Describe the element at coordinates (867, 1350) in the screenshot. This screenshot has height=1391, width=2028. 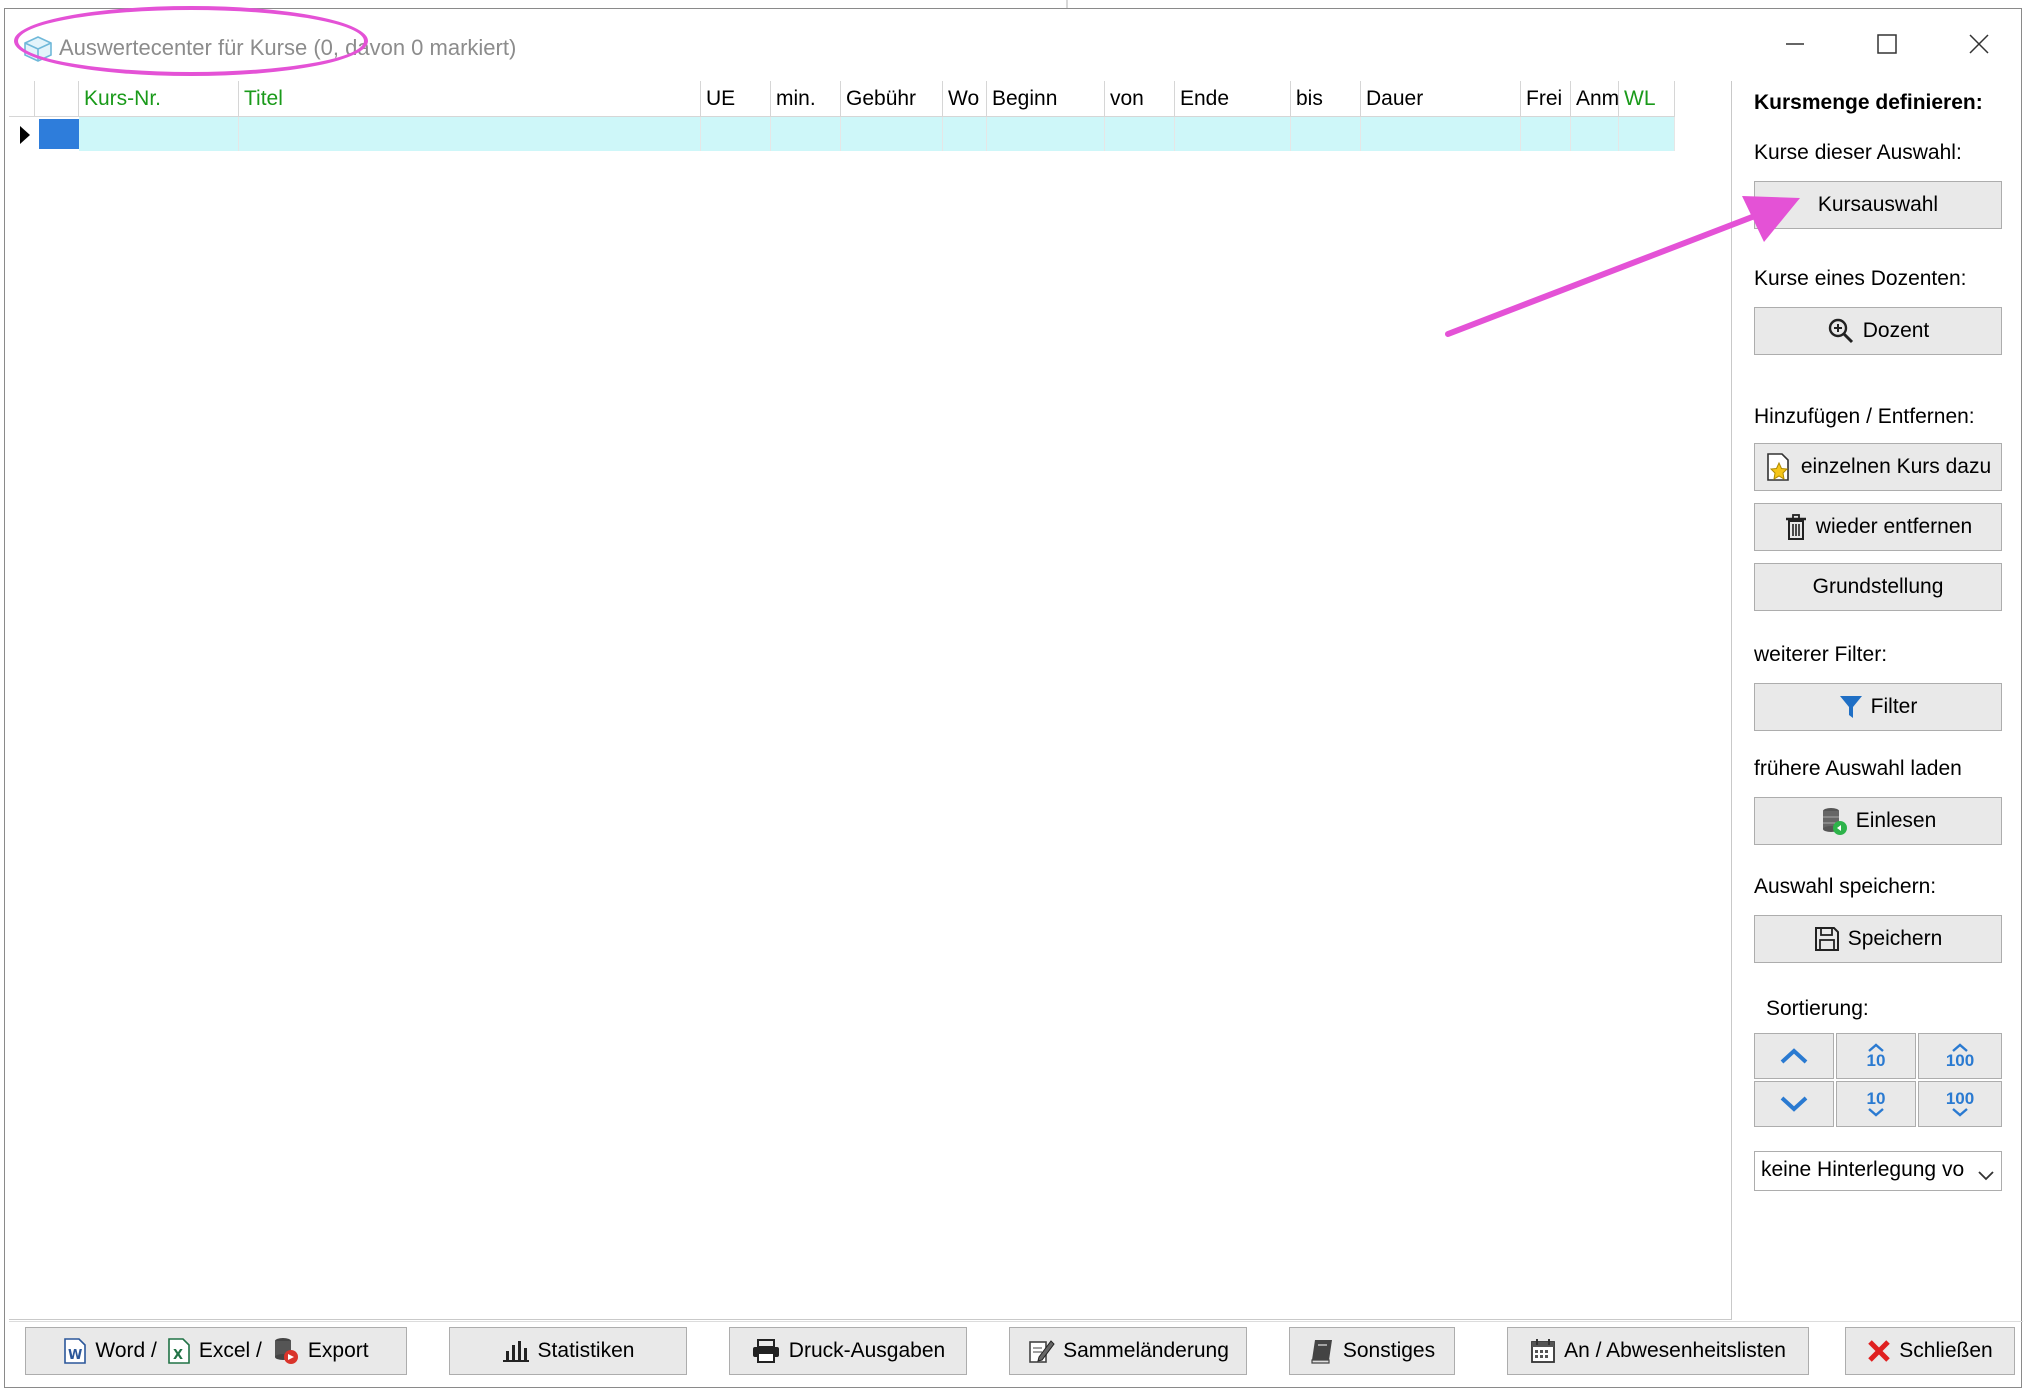
I see `print-label: Druck-Ausgaben` at that location.